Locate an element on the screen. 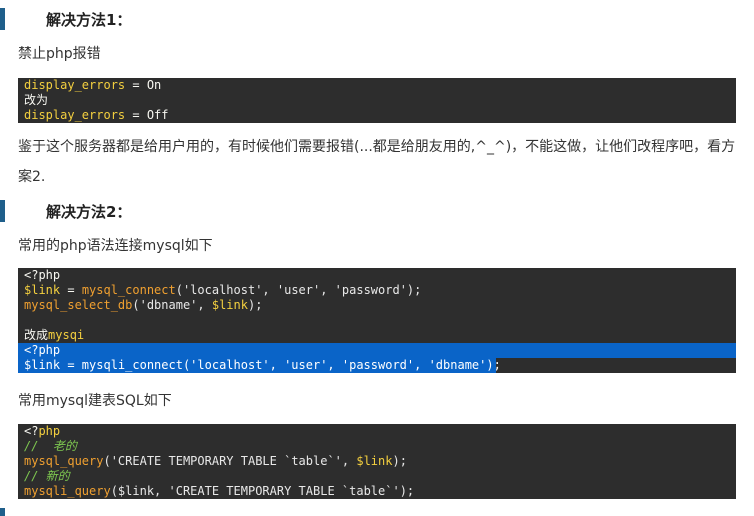 Image resolution: width=754 pixels, height=516 pixels. code-line: display_errors = Off is located at coordinates (96, 115).